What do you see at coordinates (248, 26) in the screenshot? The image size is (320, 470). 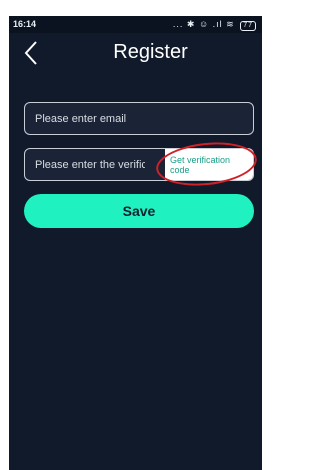 I see `battery-icon: 77` at bounding box center [248, 26].